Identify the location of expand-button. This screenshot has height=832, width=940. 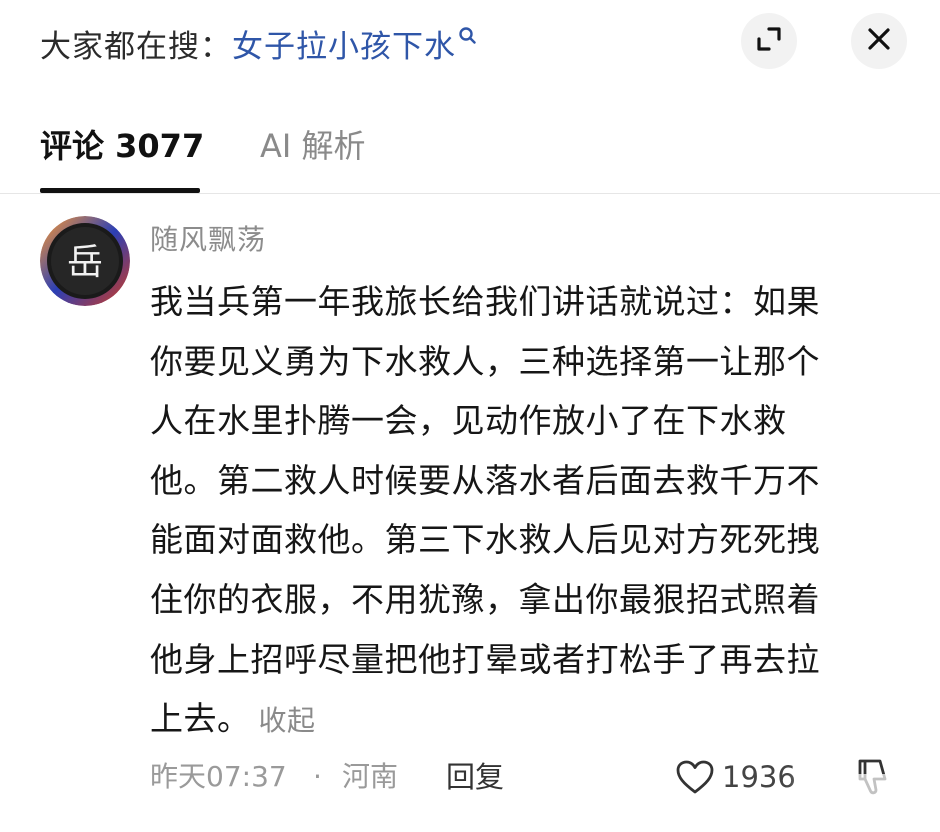
(769, 41).